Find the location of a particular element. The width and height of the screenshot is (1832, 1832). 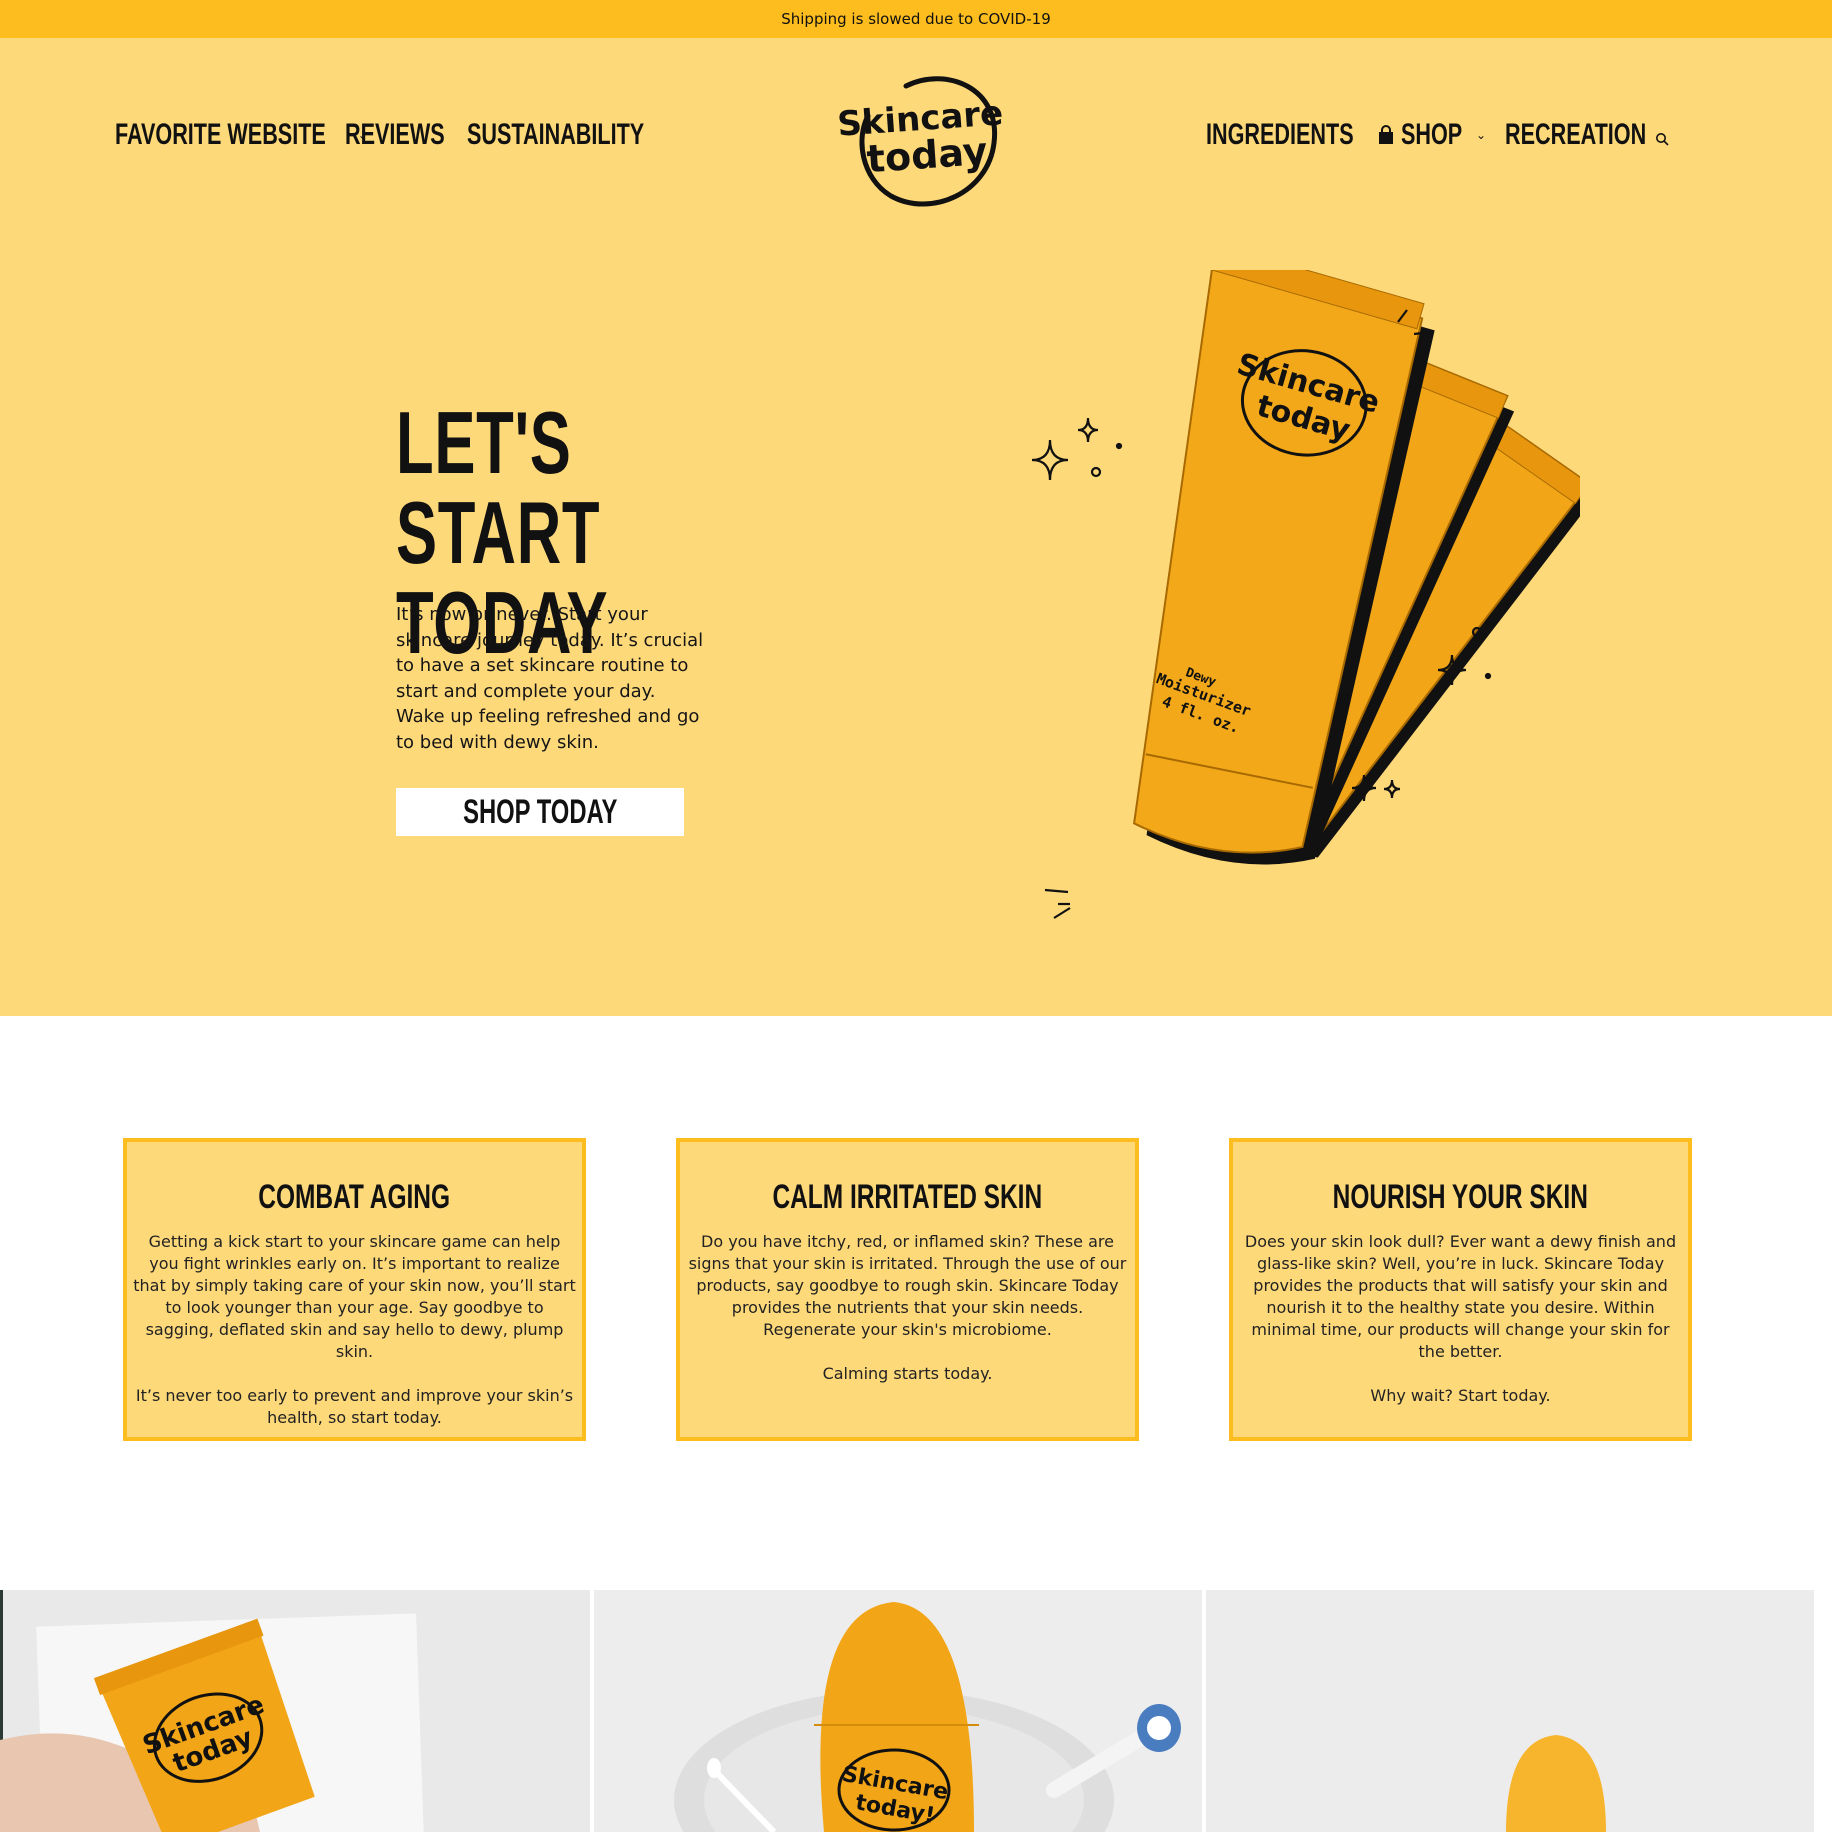

card-title: CALM IRRITATED SKIN is located at coordinates (907, 1197).